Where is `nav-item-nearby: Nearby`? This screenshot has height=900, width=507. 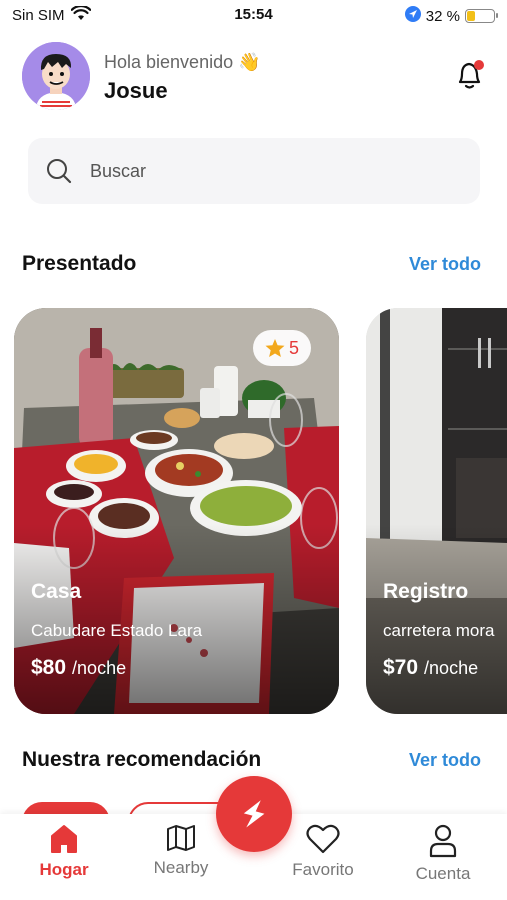
nav-item-nearby: Nearby is located at coordinates (181, 851).